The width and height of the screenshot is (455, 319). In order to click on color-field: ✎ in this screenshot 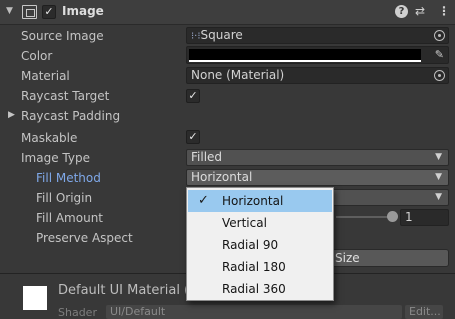, I will do `click(317, 55)`.